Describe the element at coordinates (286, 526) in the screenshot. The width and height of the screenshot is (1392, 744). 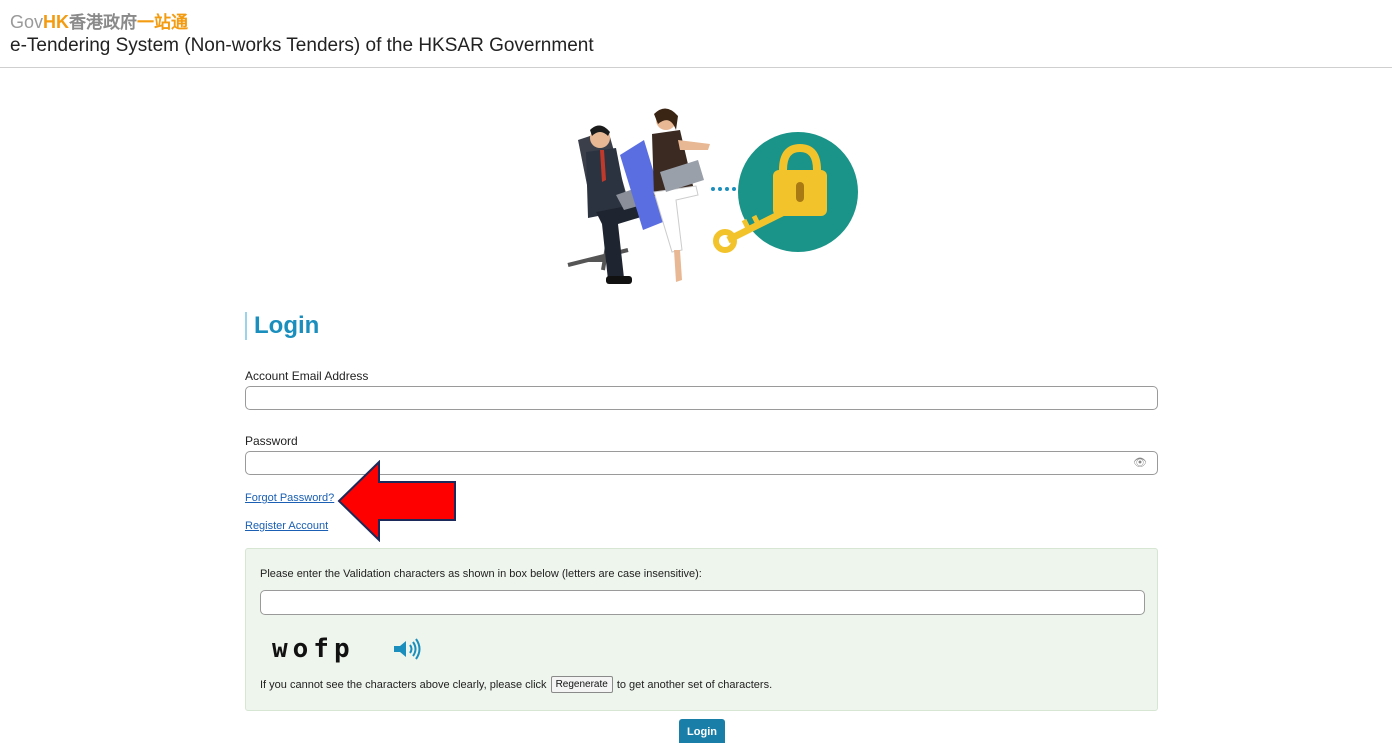
I see `register-account-link: Register Account` at that location.